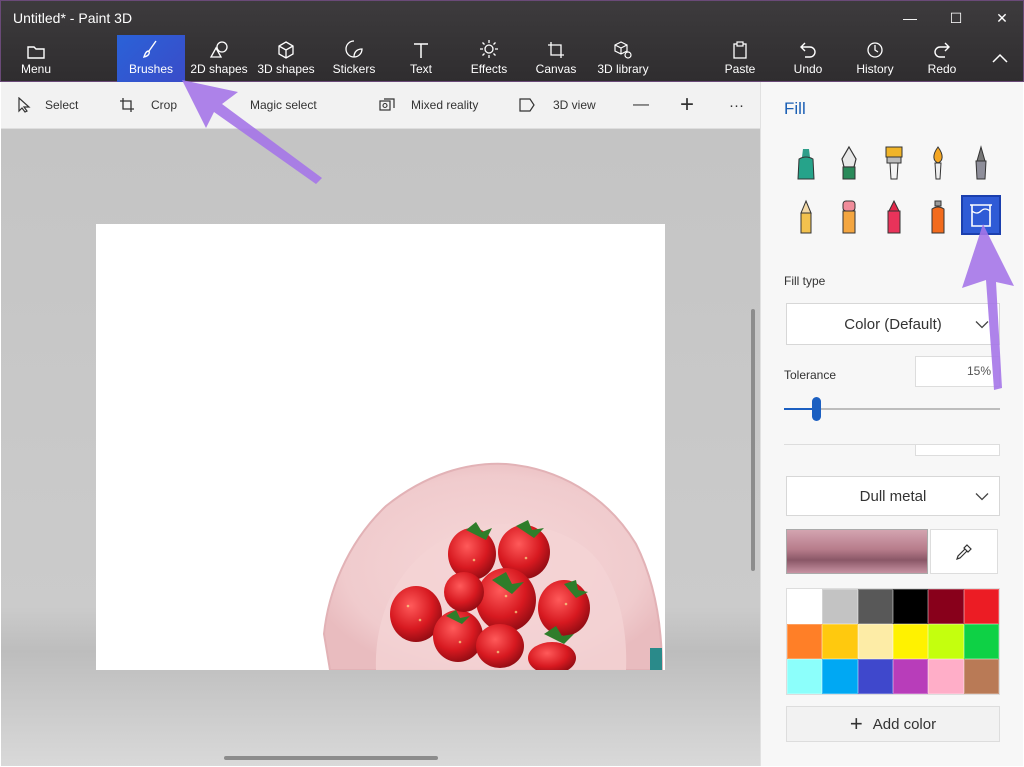 The height and width of the screenshot is (767, 1024). Describe the element at coordinates (24, 105) in the screenshot. I see `cursor-icon` at that location.